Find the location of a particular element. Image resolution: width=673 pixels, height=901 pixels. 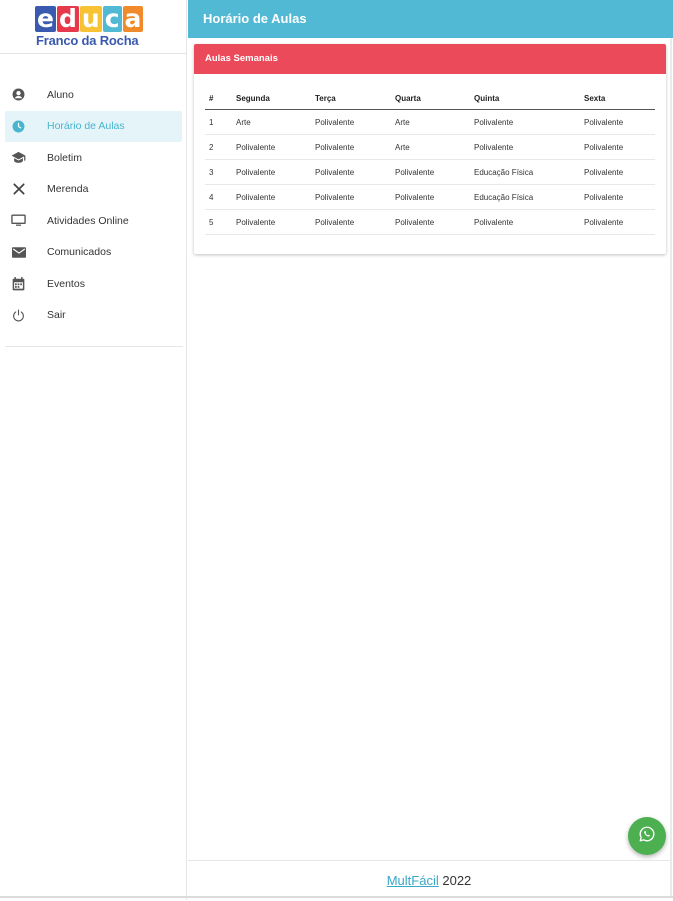

table-cell: 1 is located at coordinates (220, 122).